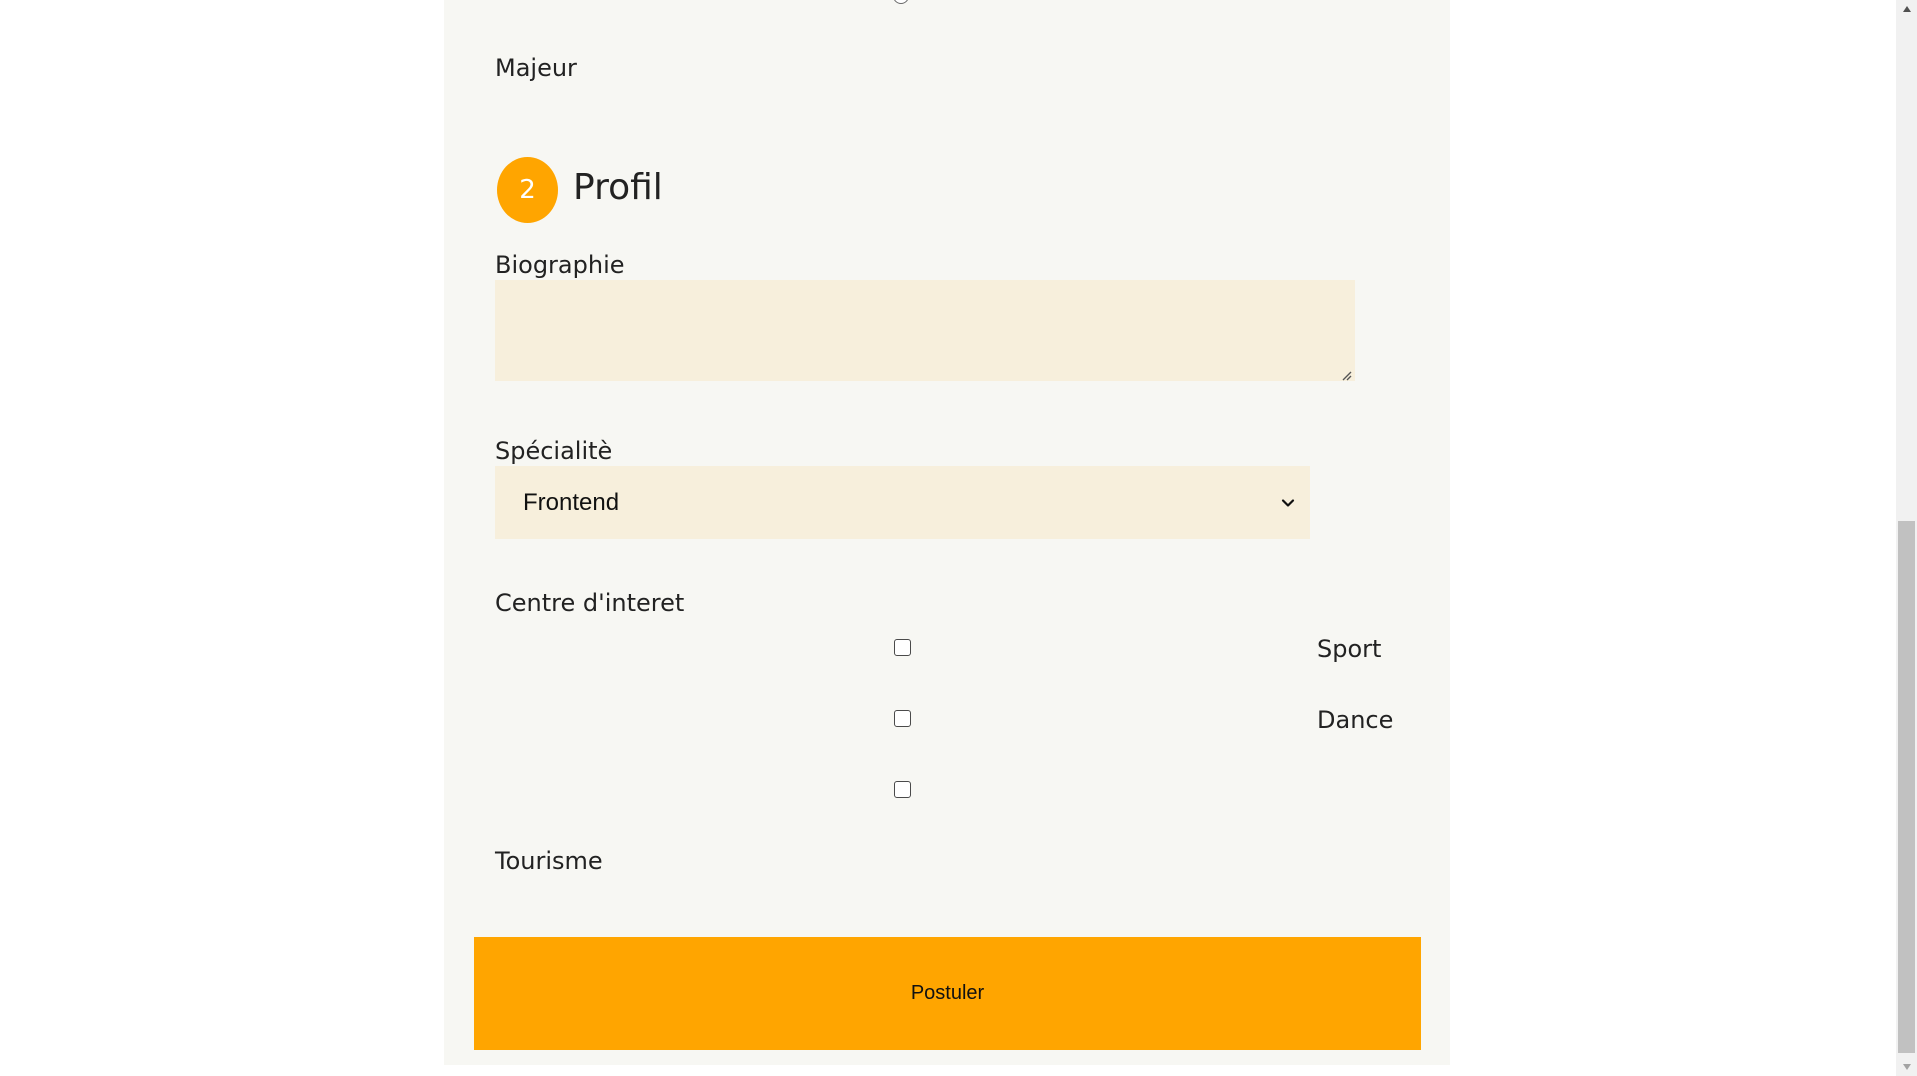 This screenshot has width=1917, height=1076. Describe the element at coordinates (1906, 1067) in the screenshot. I see `arrow-down-icon` at that location.